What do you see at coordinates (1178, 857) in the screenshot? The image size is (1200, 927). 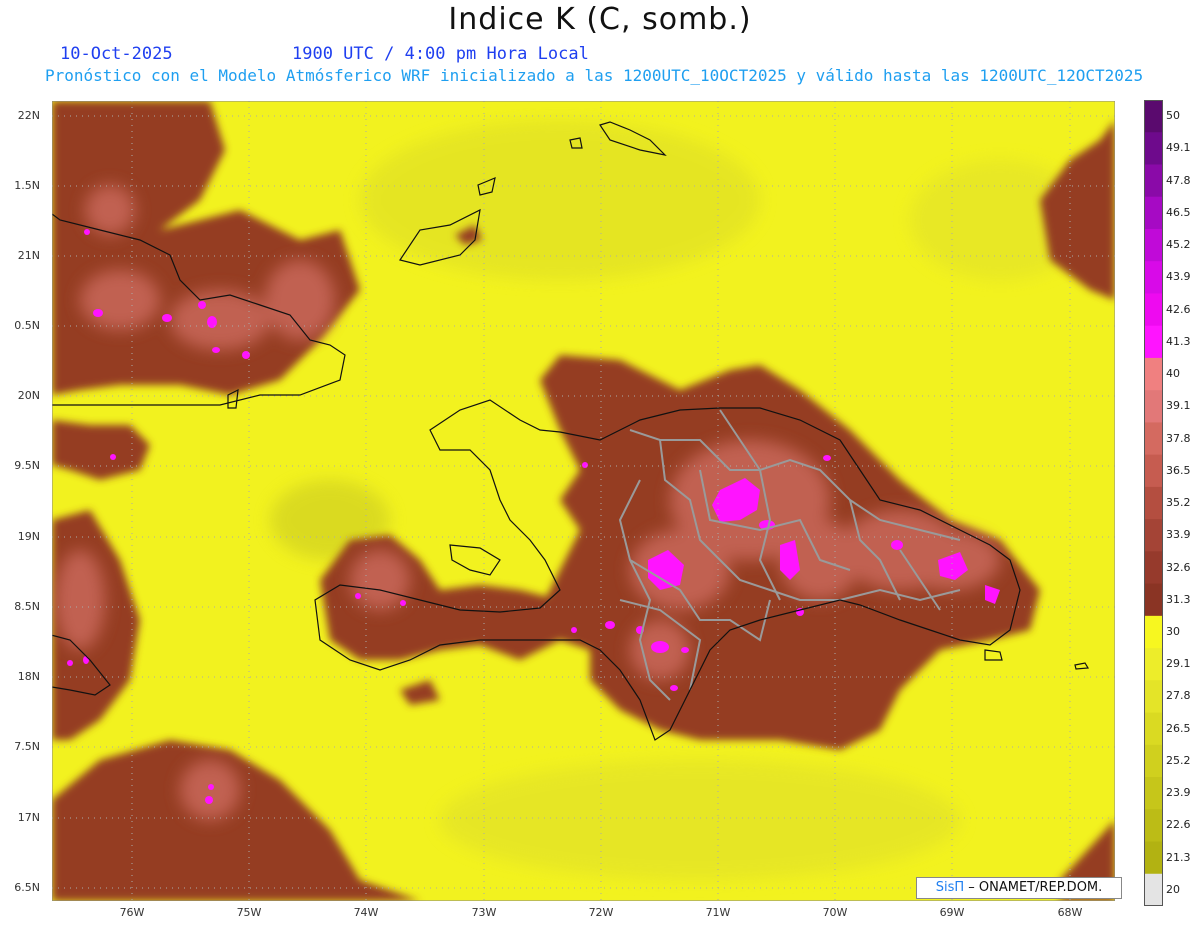 I see `colorbar-label: 21.3` at bounding box center [1178, 857].